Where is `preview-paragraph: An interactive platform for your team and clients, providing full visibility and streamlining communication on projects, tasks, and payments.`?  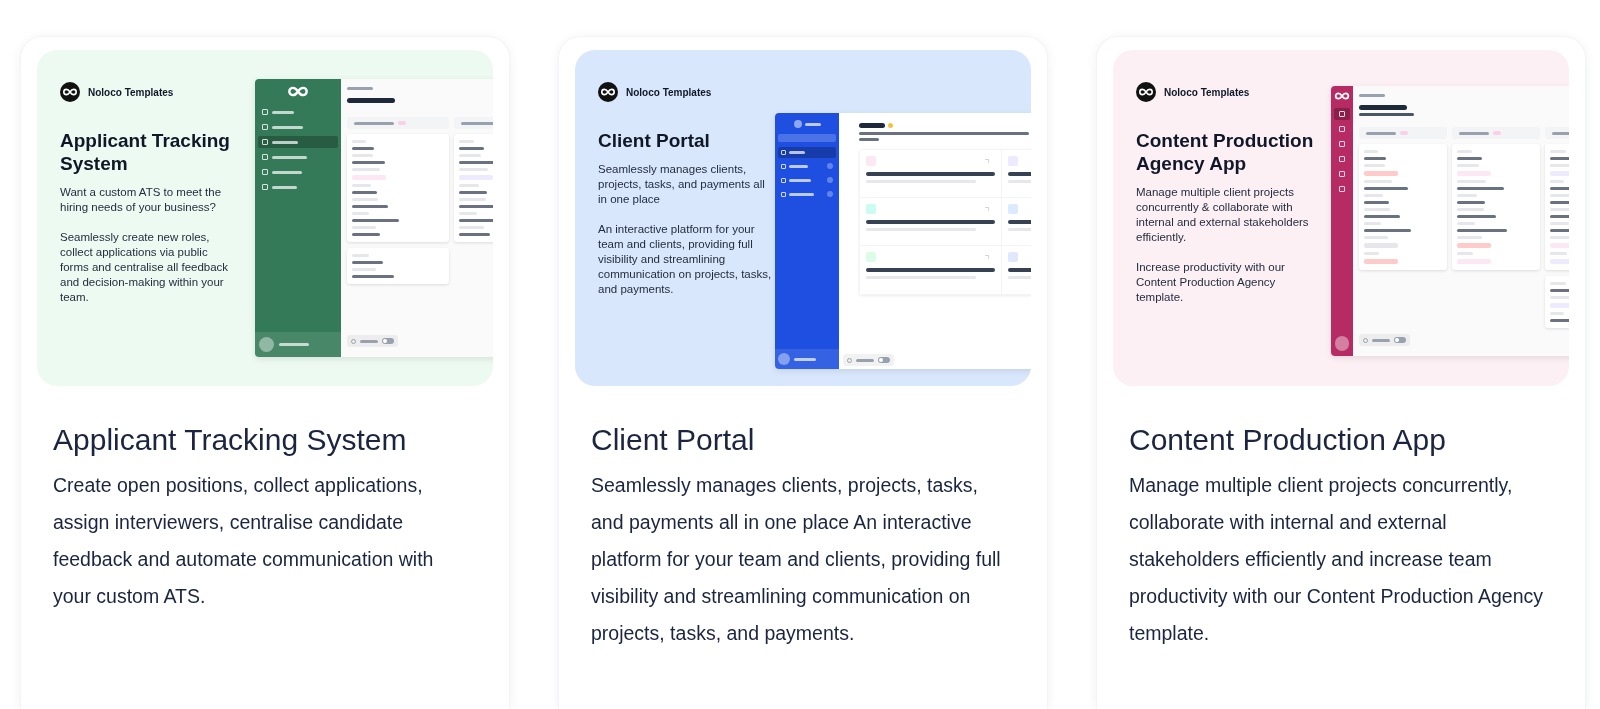
preview-paragraph: An interactive platform for your team and clients, providing full visibility and streamlining communication on projects, tasks, and payments. is located at coordinates (685, 259).